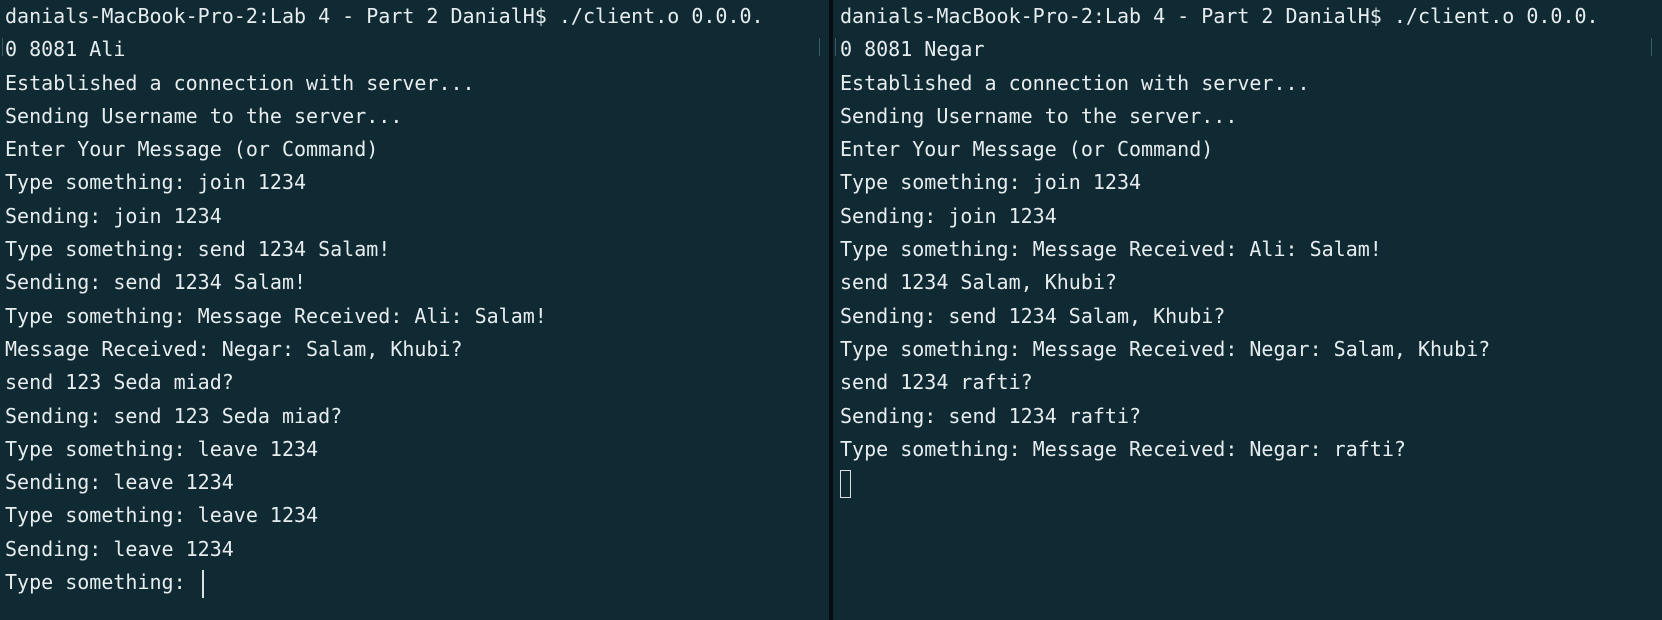 The height and width of the screenshot is (620, 1662). I want to click on terminal-line: send 1234 rafti?, so click(936, 382).